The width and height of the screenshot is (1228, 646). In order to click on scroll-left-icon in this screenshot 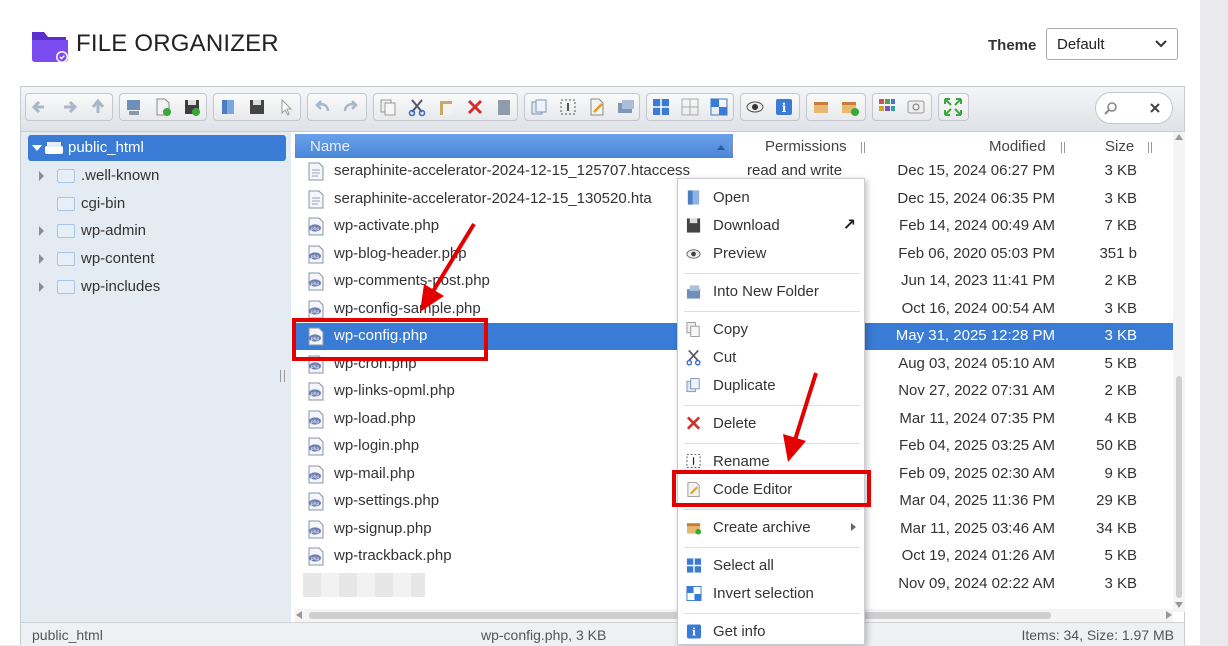, I will do `click(299, 615)`.